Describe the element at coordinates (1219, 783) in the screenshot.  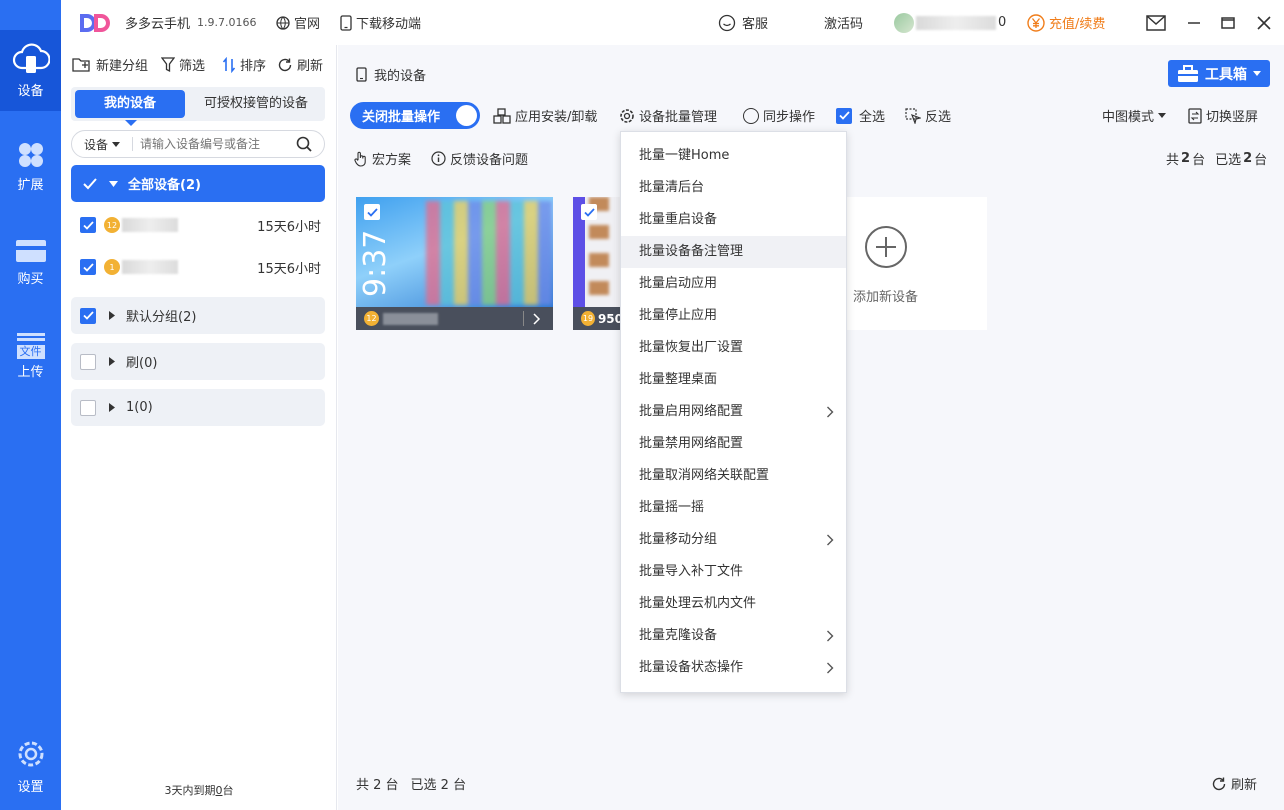
I see `refresh-icon` at that location.